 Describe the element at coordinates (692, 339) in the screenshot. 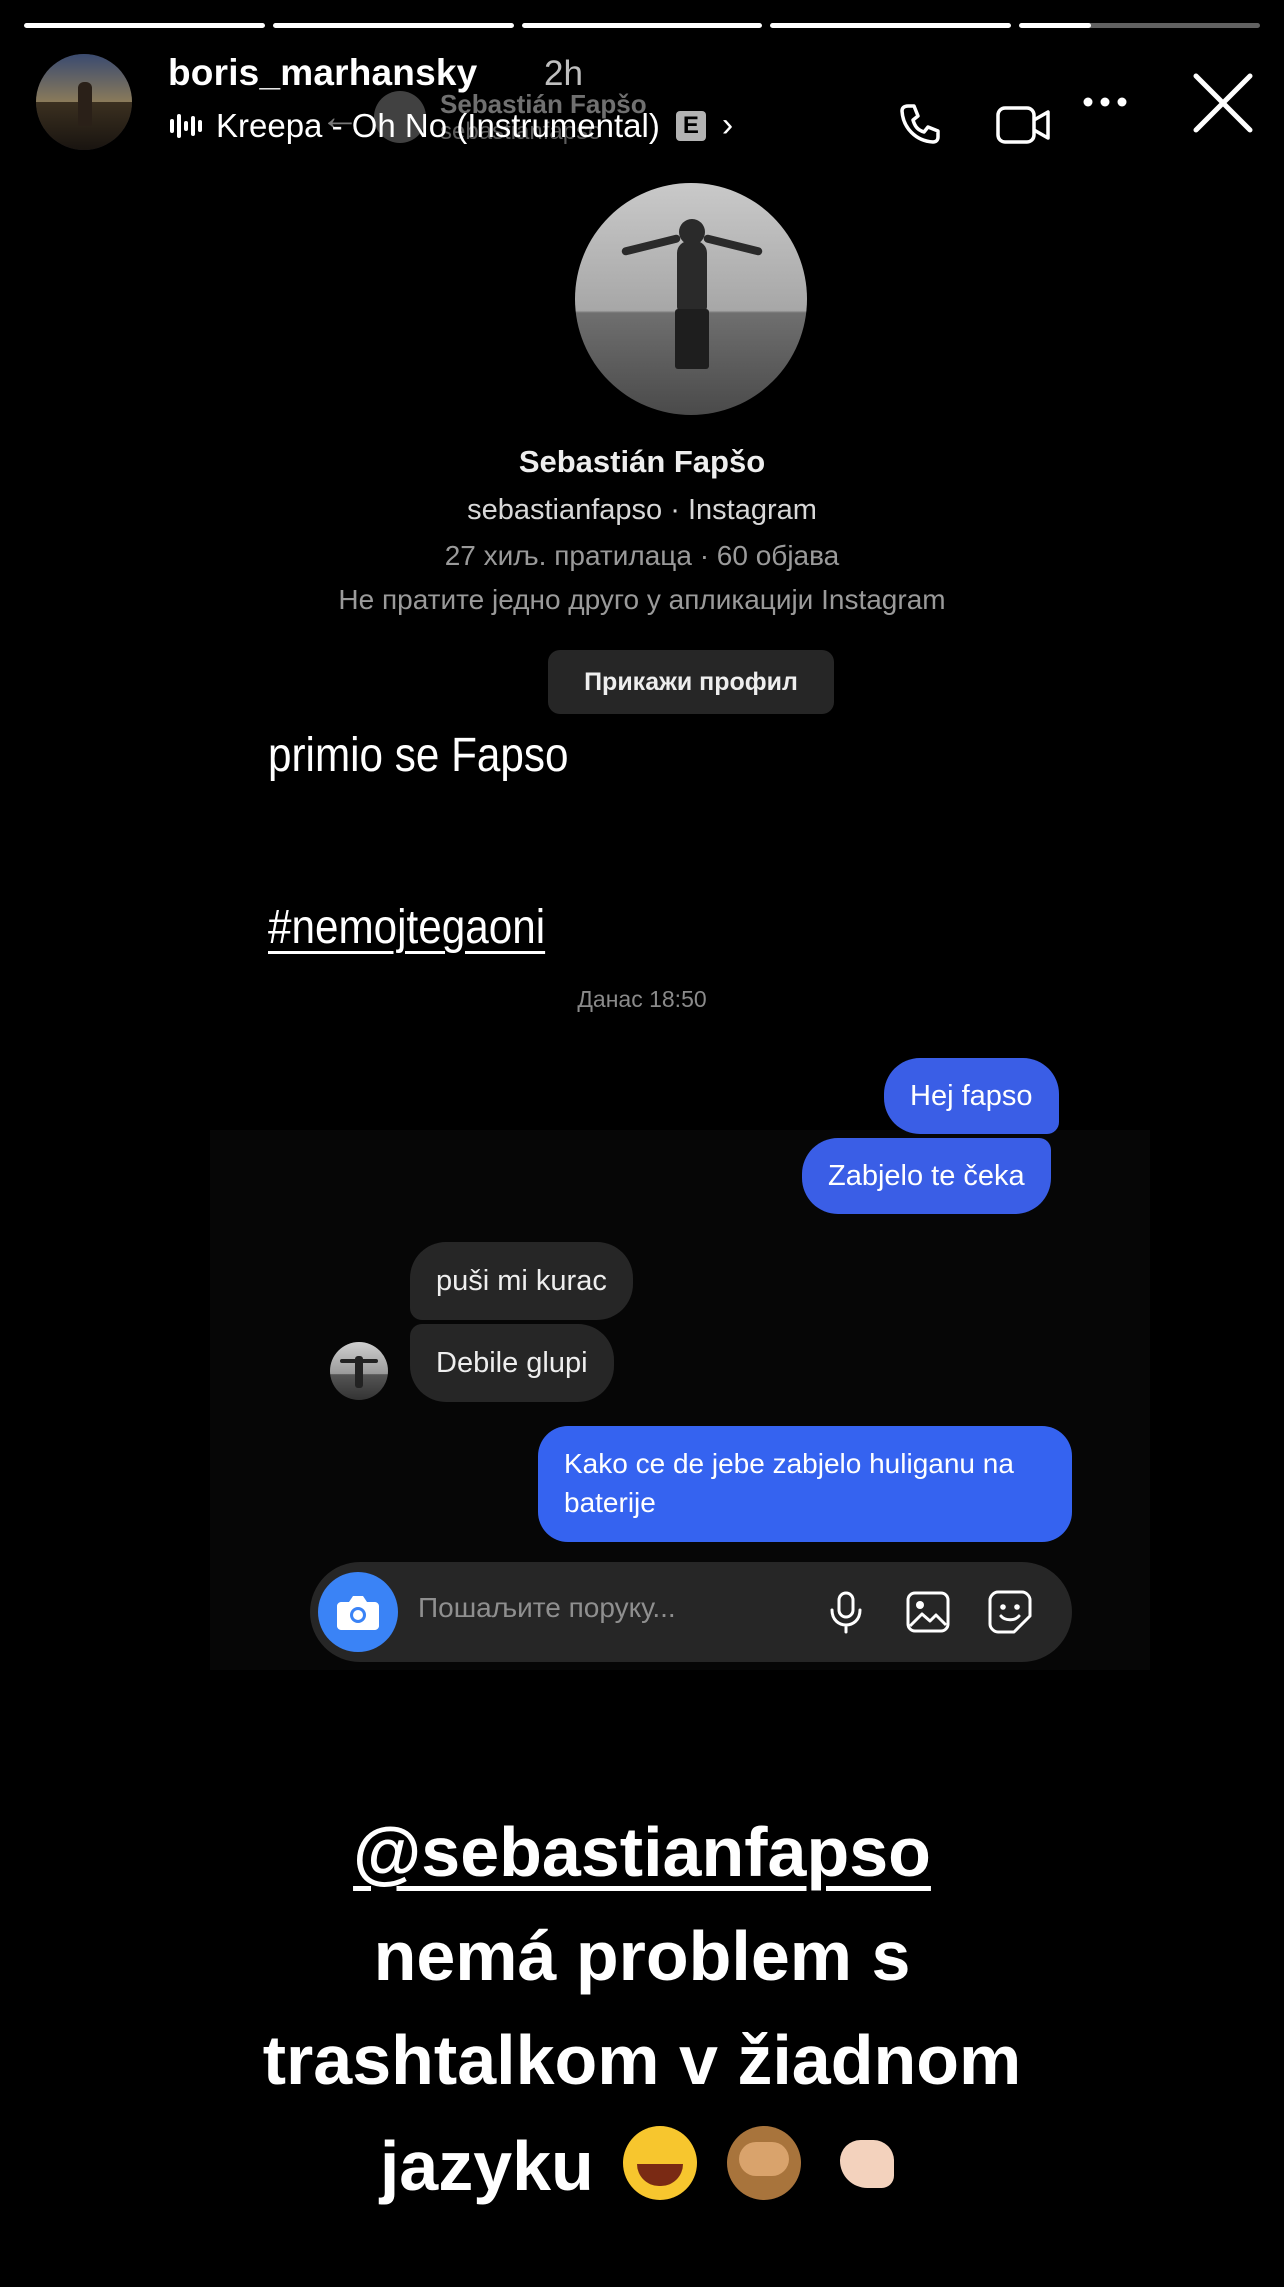

I see `photo-legs` at that location.